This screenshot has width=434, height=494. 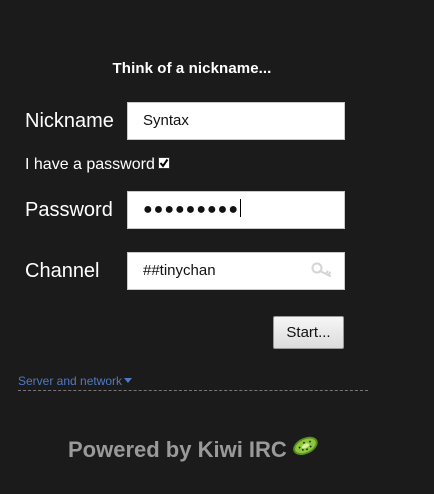 What do you see at coordinates (193, 390) in the screenshot?
I see `divider` at bounding box center [193, 390].